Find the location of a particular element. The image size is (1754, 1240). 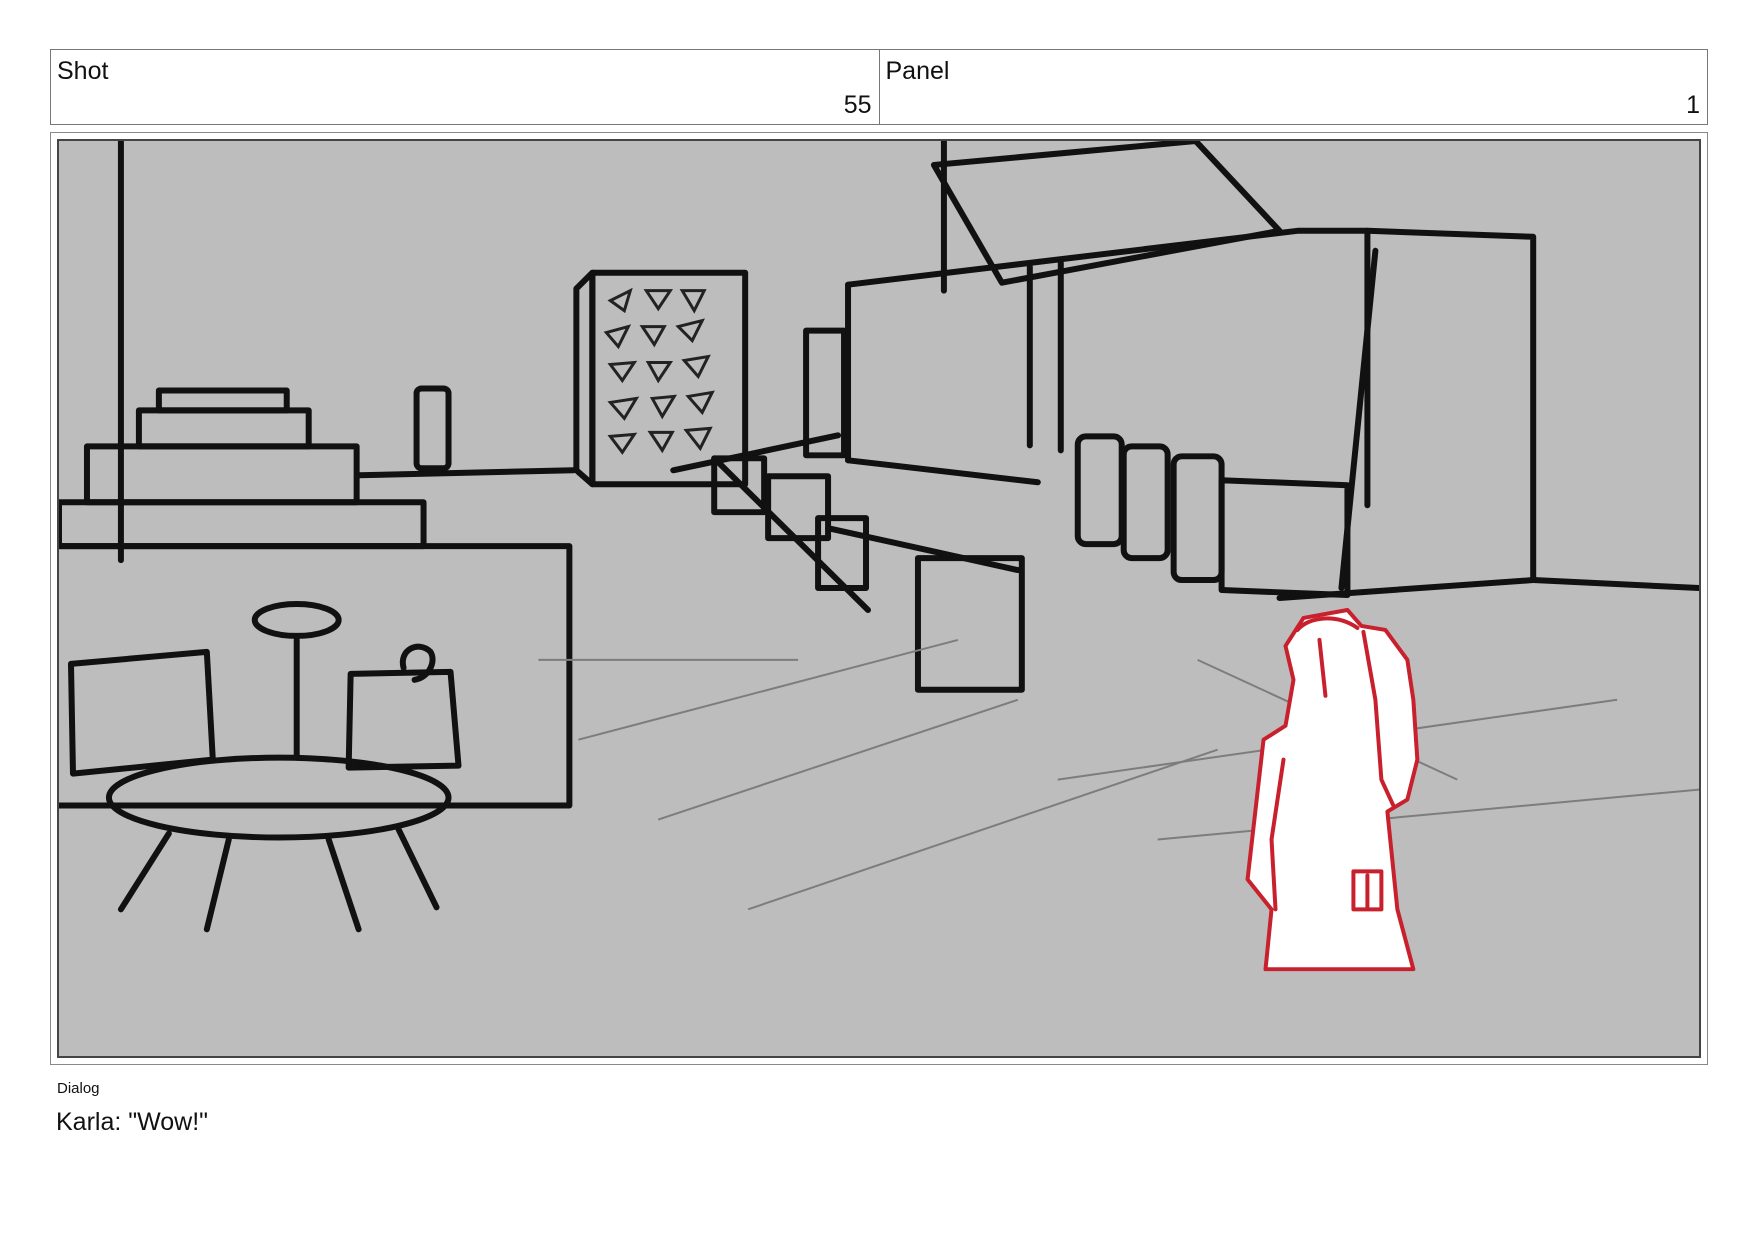

shot-panel-header: Shot 55 Panel 1 is located at coordinates (879, 87).